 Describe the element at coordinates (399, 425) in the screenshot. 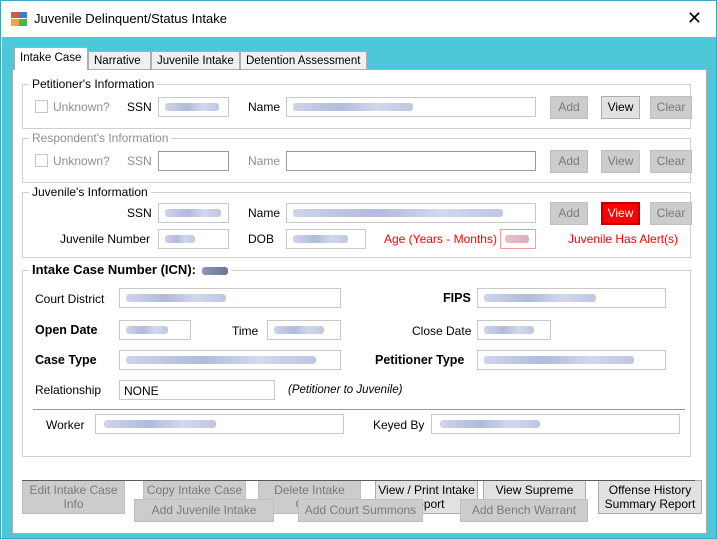

I see `keyed-by-label: Keyed By` at that location.